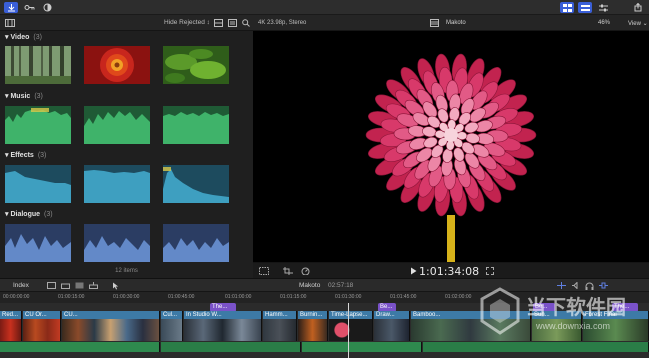  I want to click on zoom-dropdown: 46%, so click(604, 23).